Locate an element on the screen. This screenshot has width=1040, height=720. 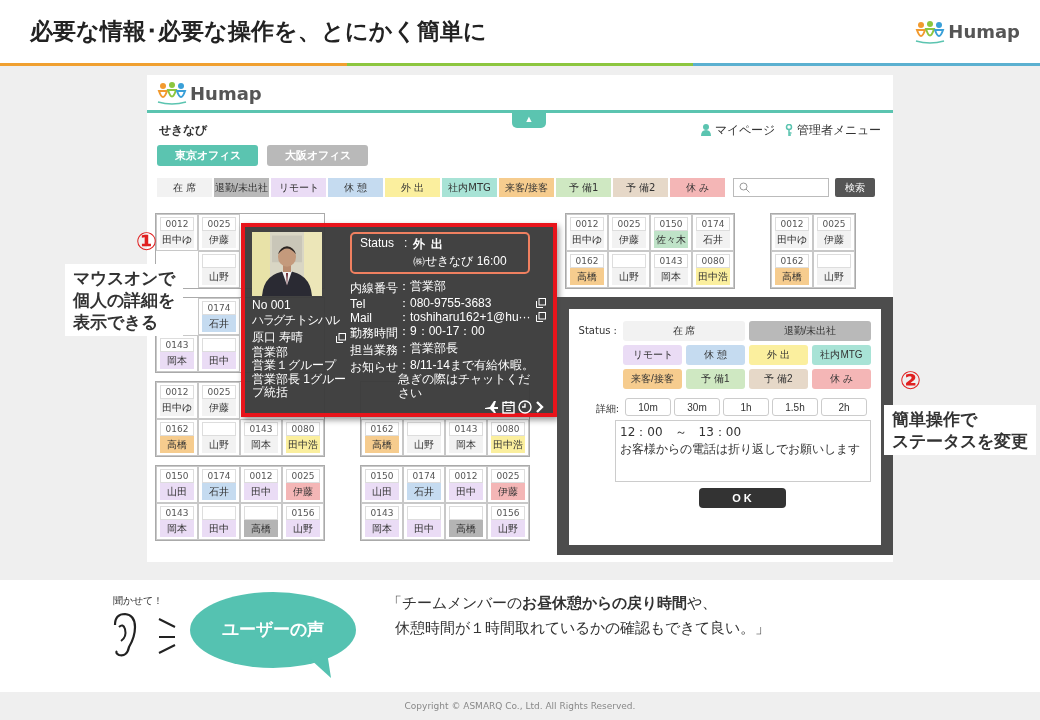
duration-button: 10m is located at coordinates (648, 407).